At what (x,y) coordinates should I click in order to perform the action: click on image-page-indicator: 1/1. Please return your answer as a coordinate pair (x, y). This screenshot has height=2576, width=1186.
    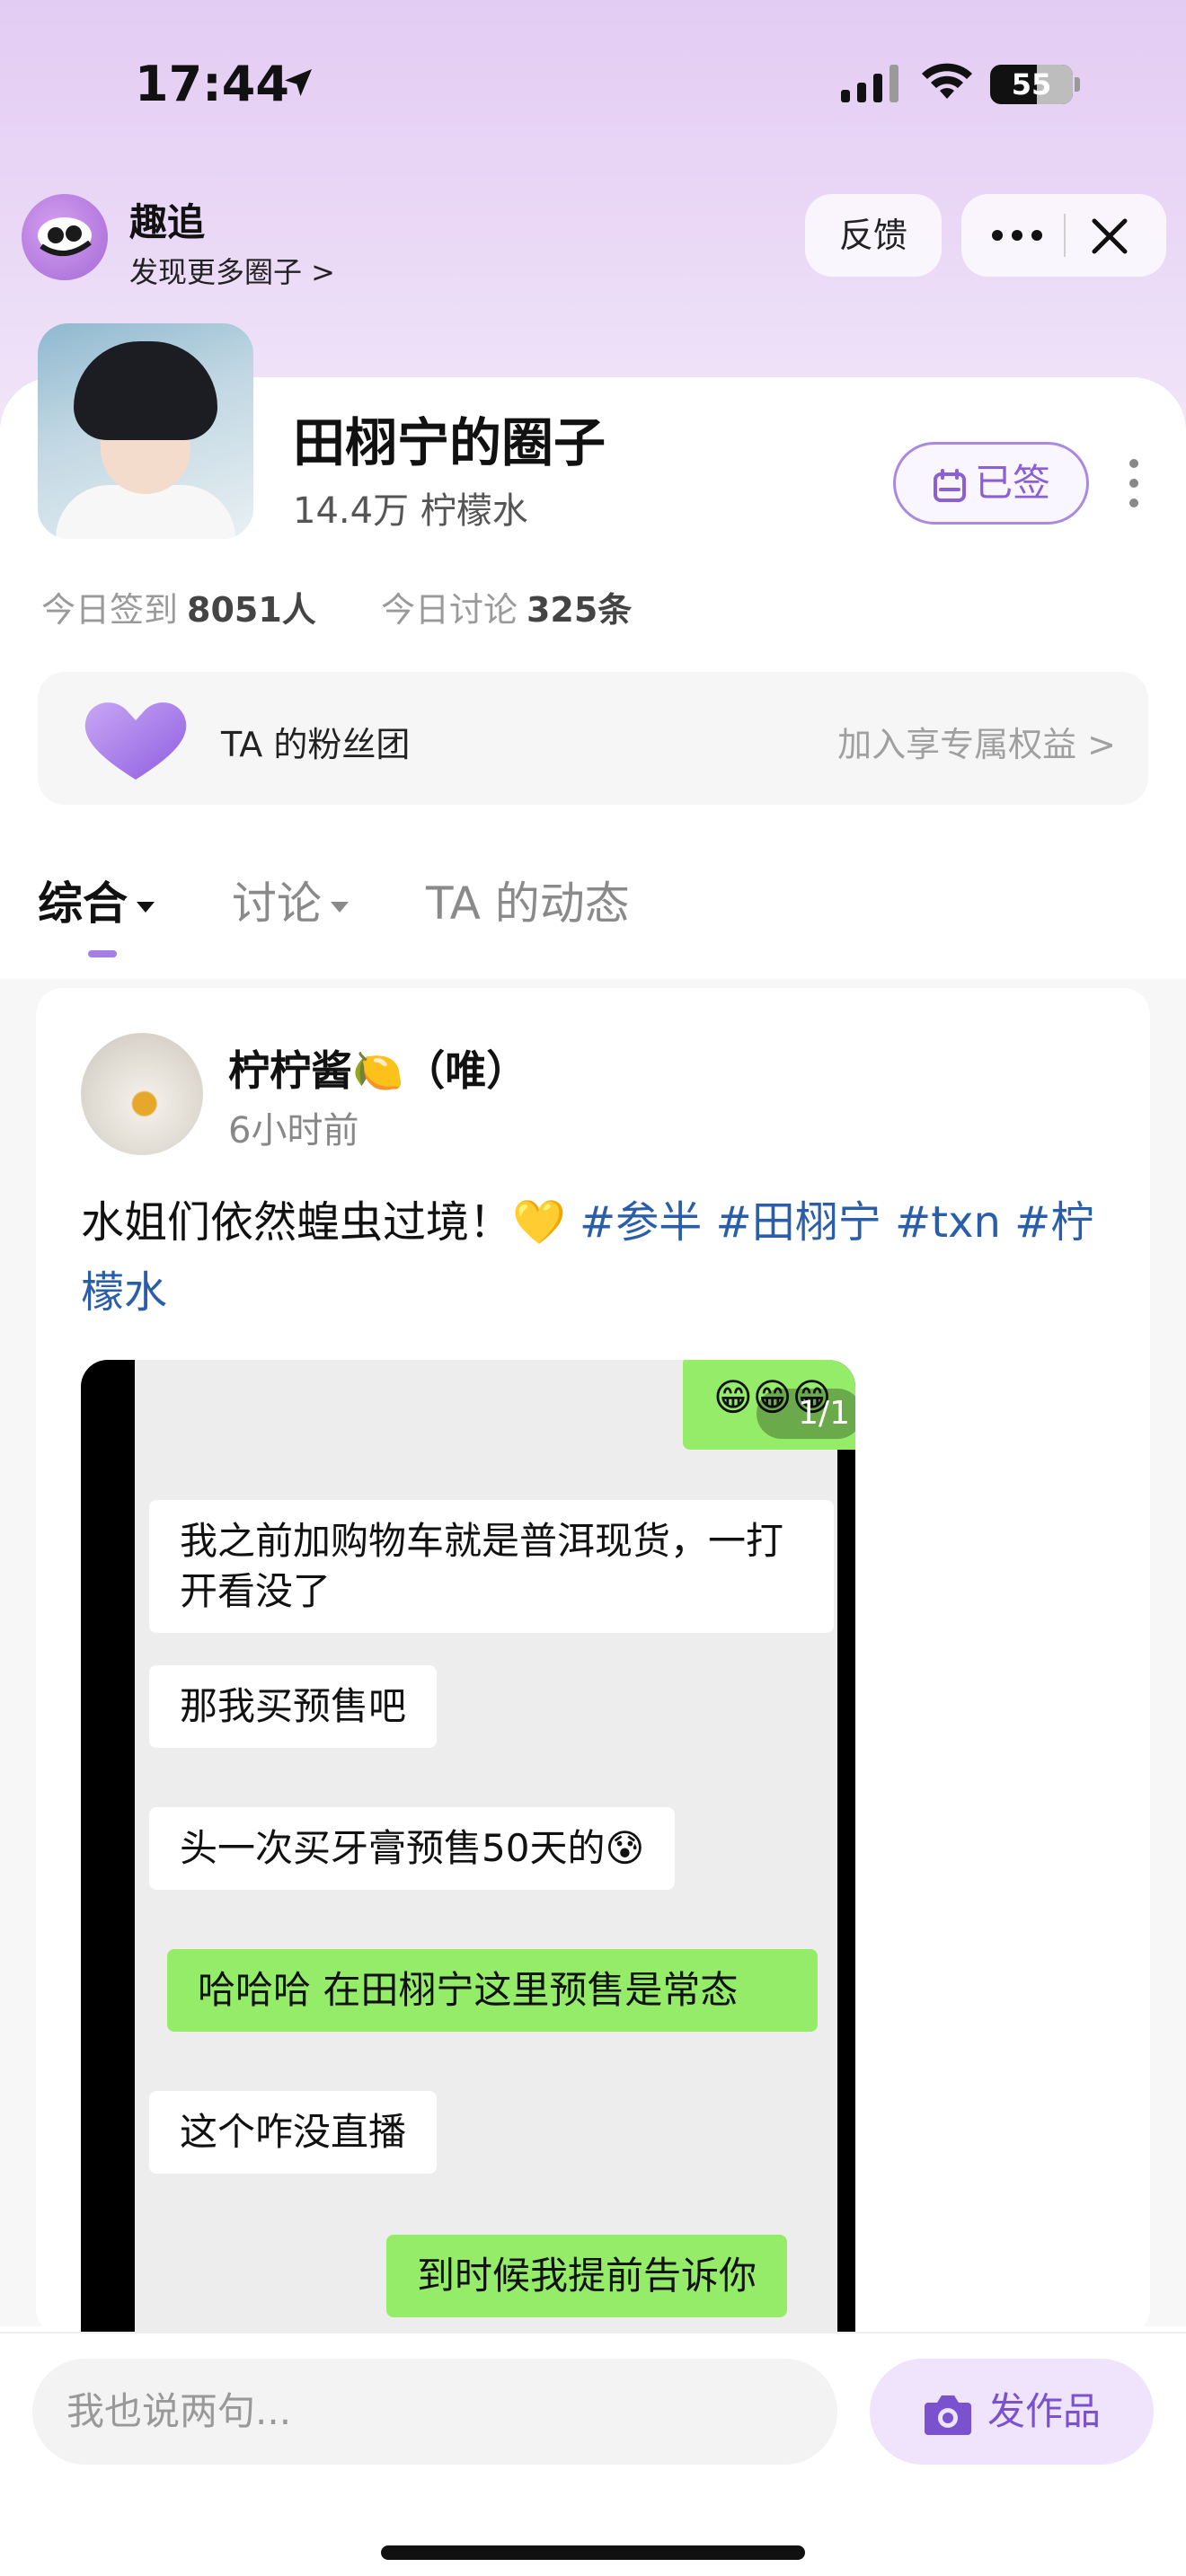
    Looking at the image, I should click on (806, 1414).